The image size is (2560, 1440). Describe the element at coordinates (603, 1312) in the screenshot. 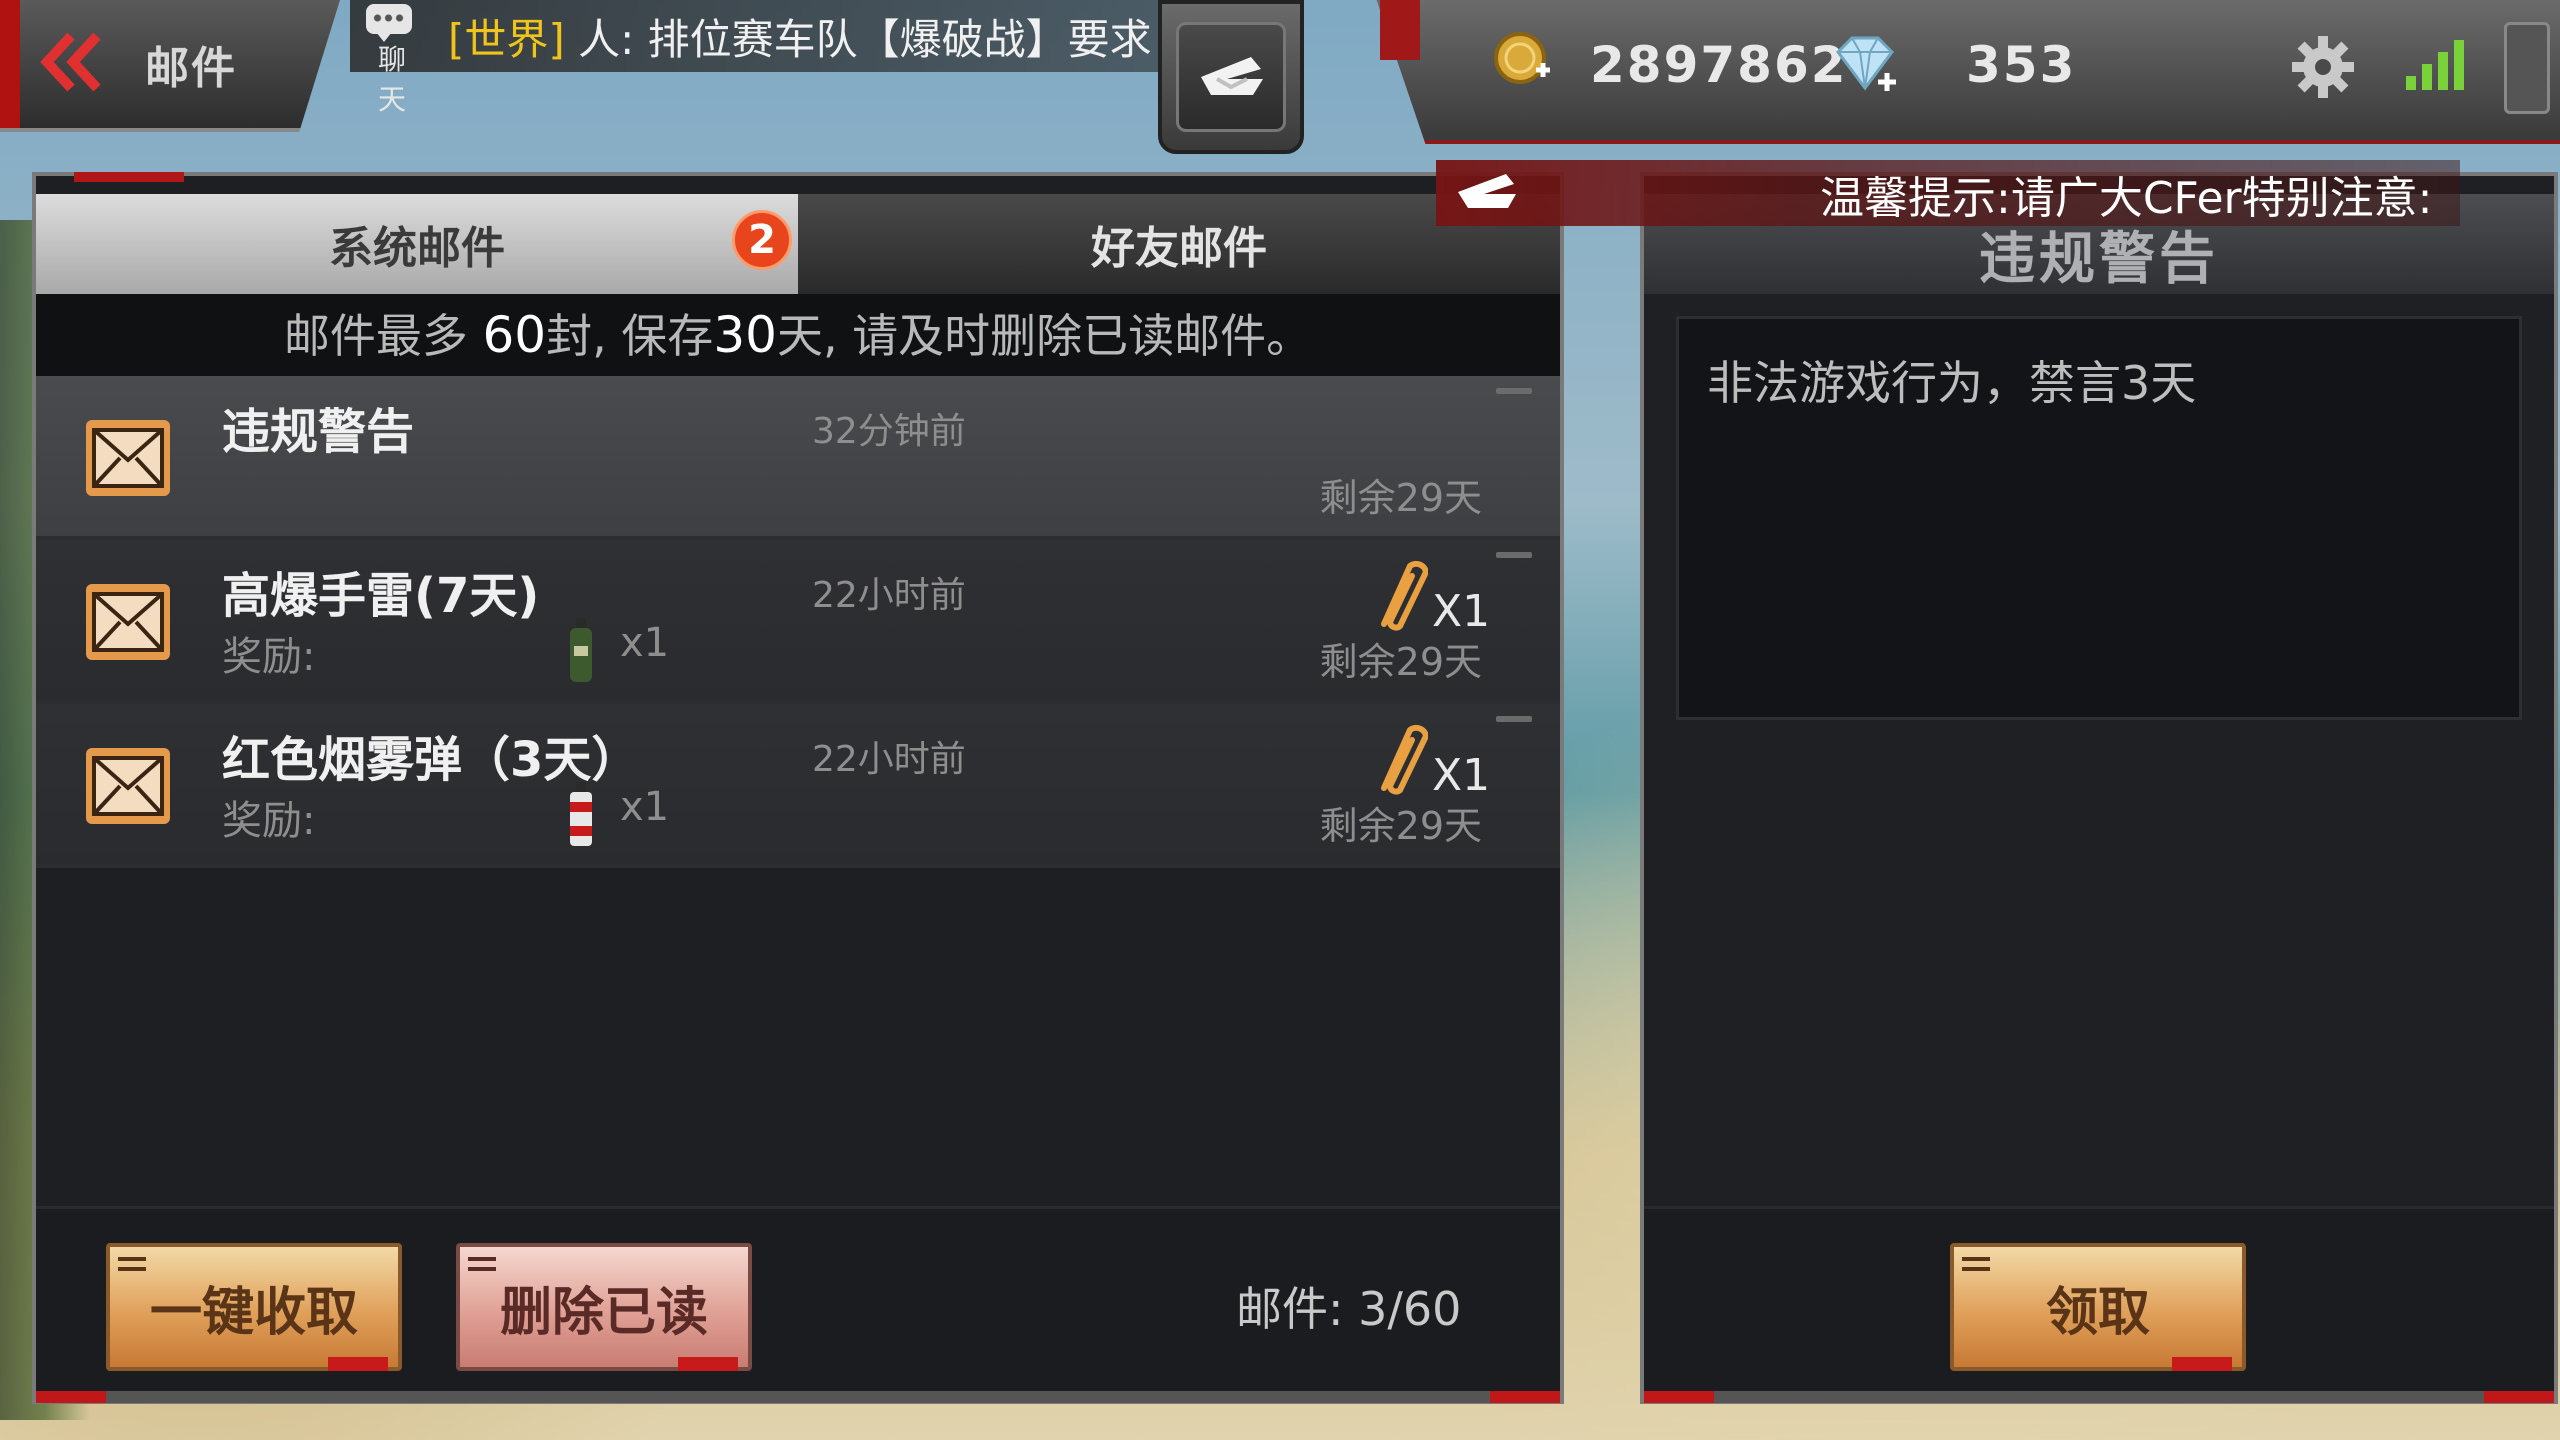

I see `delete-read-label: 删除已读` at that location.